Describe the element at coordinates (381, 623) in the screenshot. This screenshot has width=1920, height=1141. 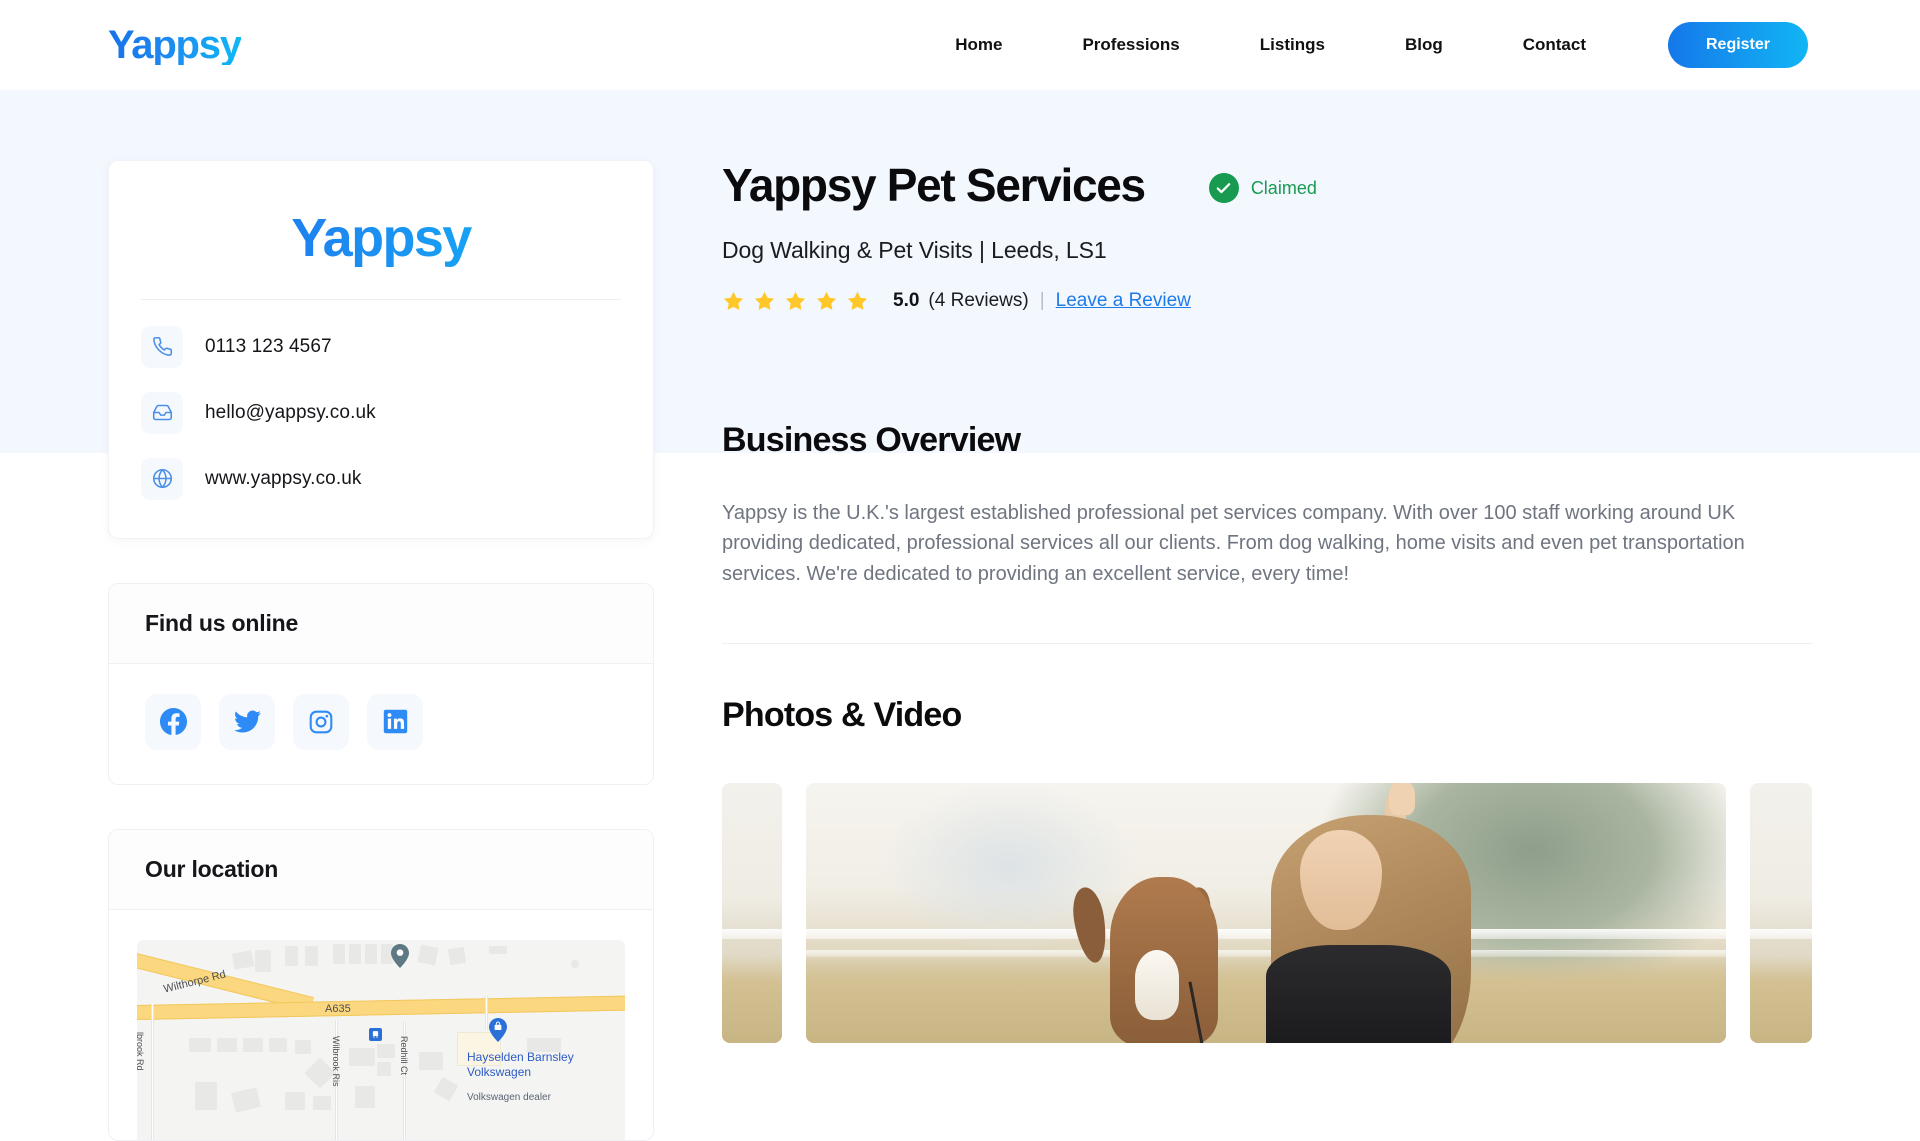
I see `social-panel-header: Find us online` at that location.